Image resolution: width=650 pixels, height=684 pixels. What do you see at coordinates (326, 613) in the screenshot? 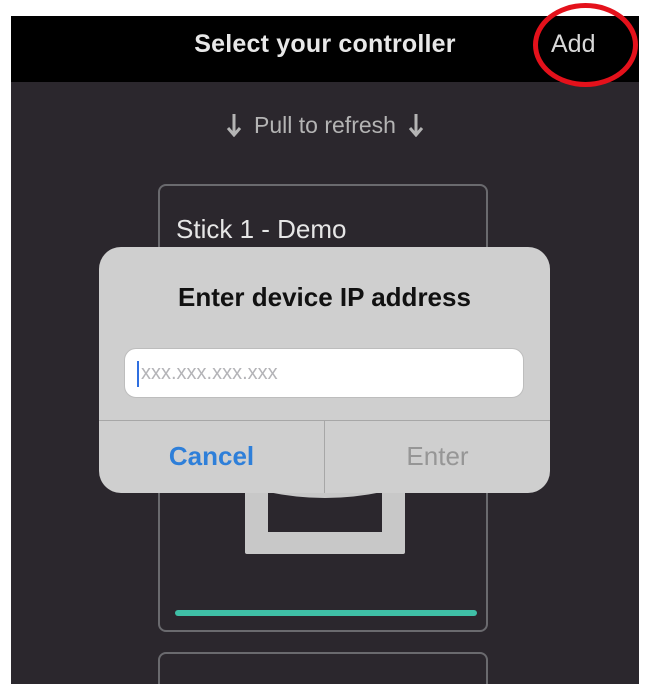
I see `controller-status-bar` at bounding box center [326, 613].